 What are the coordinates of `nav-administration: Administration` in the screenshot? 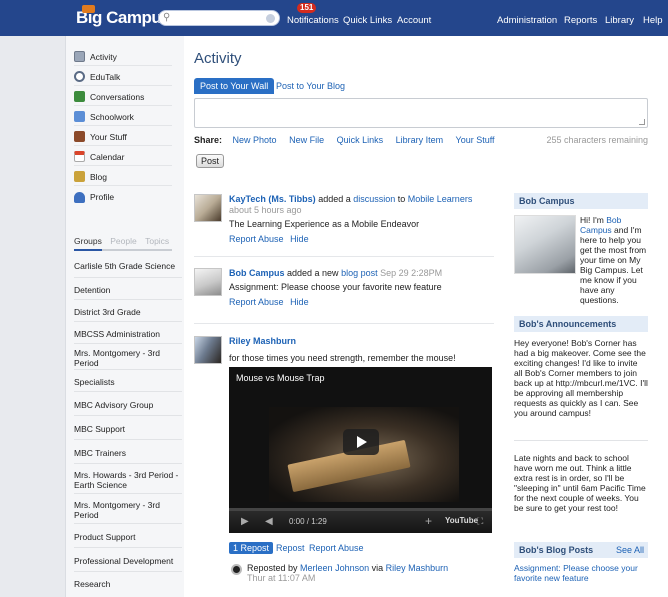 It's located at (527, 20).